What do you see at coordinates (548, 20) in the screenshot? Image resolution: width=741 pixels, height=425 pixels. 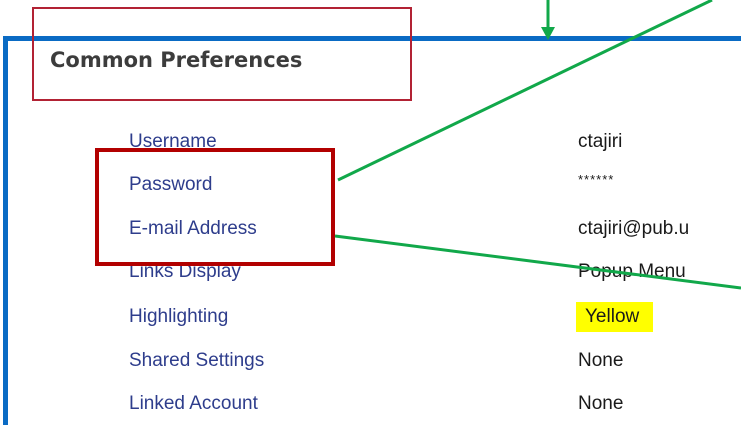 I see `down-arrow-icon` at bounding box center [548, 20].